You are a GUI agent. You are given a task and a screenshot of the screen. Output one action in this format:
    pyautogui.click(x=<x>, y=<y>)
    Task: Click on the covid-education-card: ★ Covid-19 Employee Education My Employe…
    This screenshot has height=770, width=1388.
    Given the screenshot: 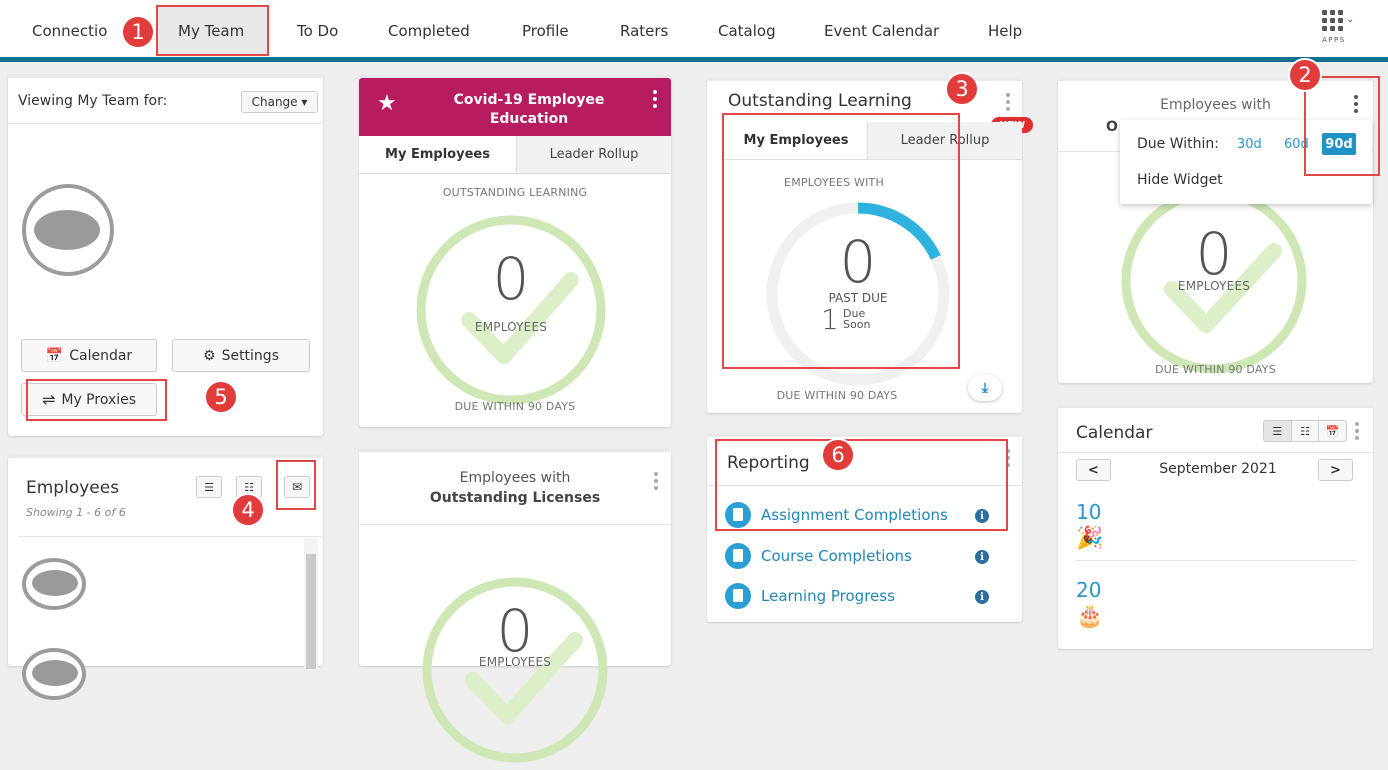 What is the action you would take?
    pyautogui.click(x=515, y=251)
    